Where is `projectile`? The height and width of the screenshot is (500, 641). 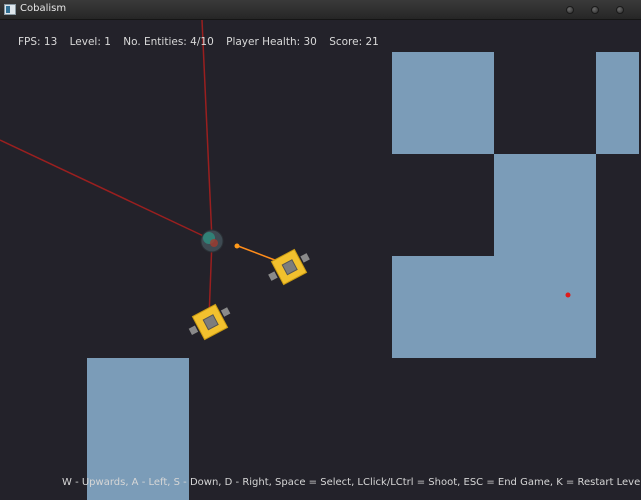
projectile is located at coordinates (237, 246).